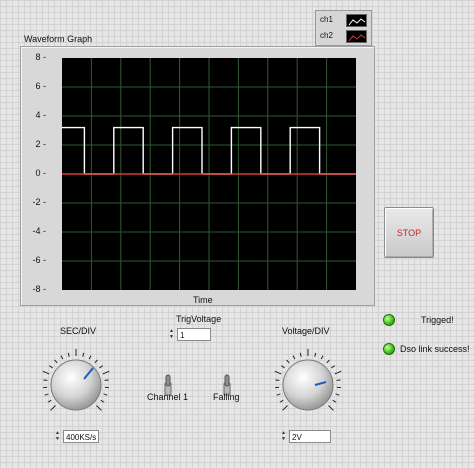 Image resolution: width=474 pixels, height=468 pixels. What do you see at coordinates (194, 334) in the screenshot?
I see `trig-voltage-input: 1` at bounding box center [194, 334].